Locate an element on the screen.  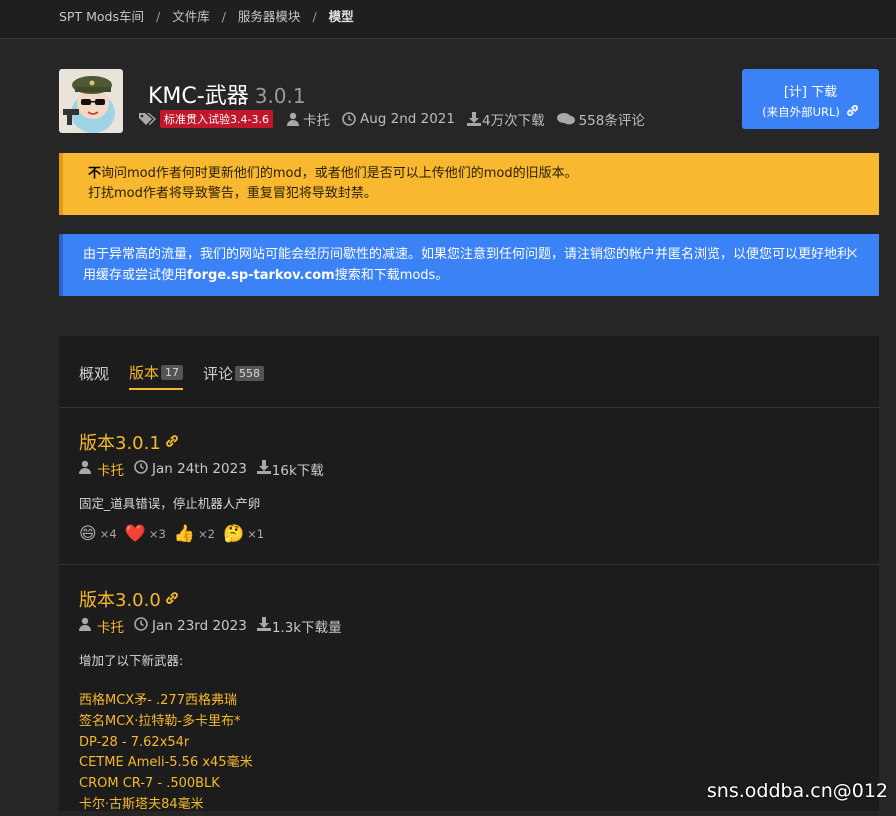
version-description: 增加了以下新武器: is located at coordinates (131, 660).